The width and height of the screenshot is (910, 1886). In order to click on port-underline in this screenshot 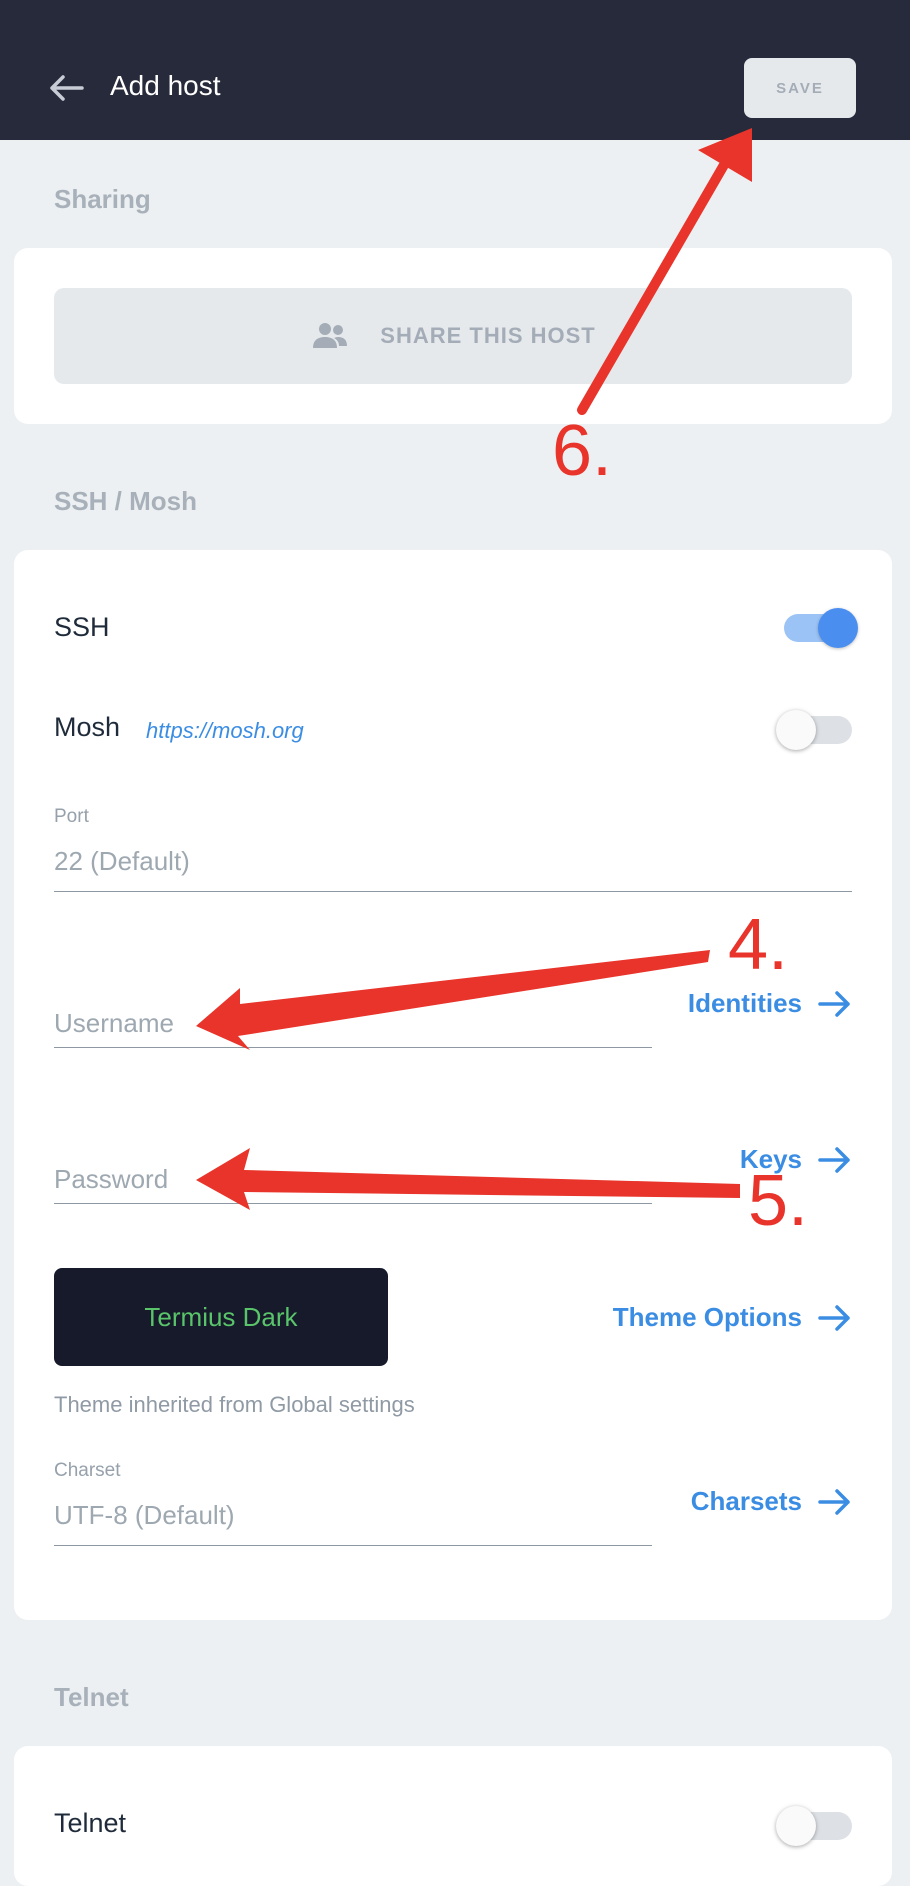, I will do `click(453, 891)`.